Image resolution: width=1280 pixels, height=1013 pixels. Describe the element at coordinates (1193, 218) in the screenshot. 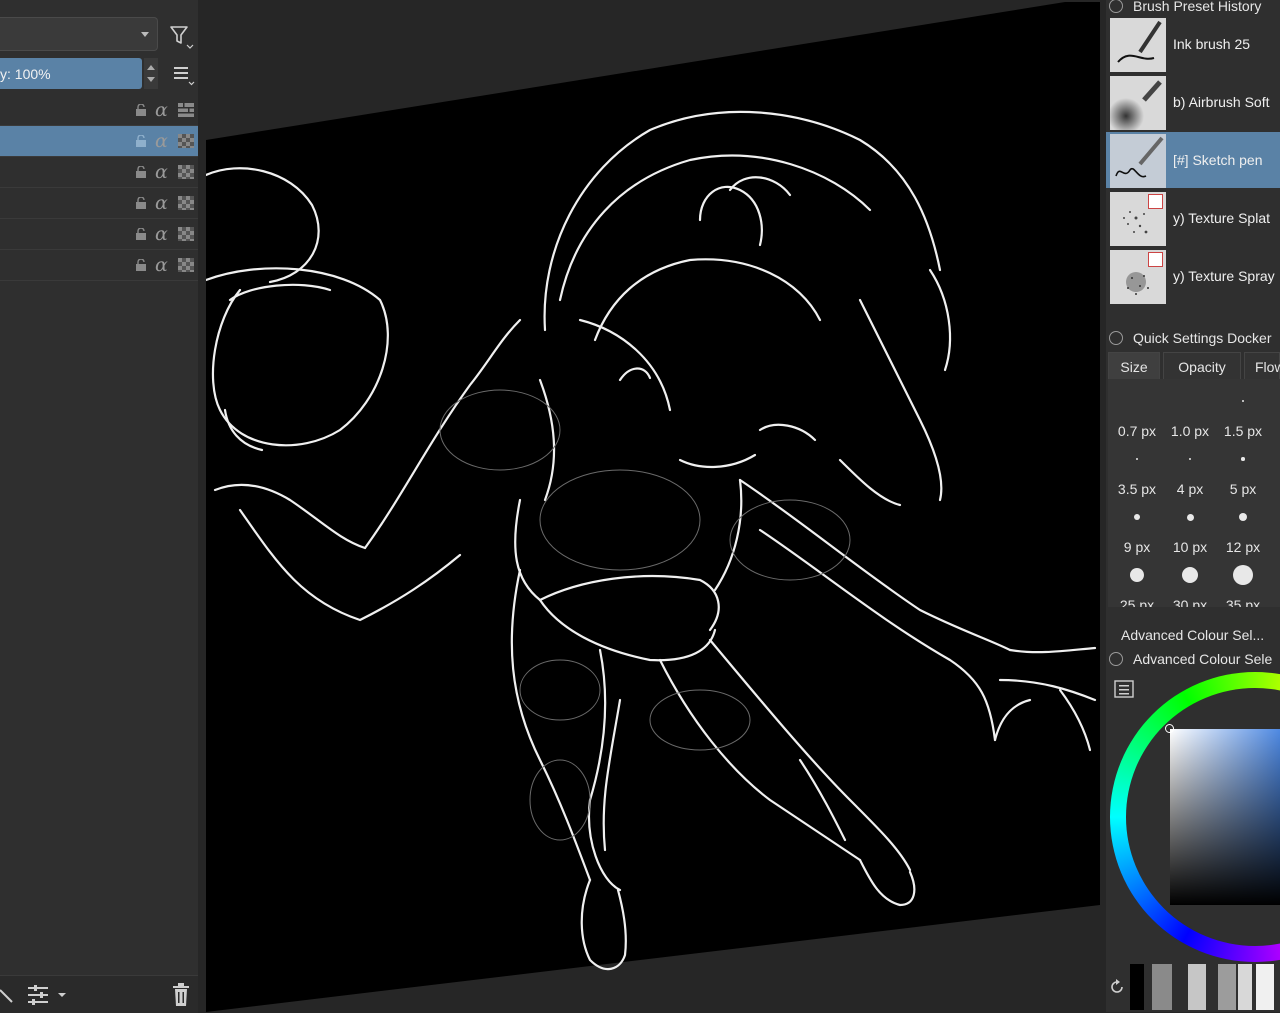

I see `brush-preset-item: y) Texture Splat` at that location.